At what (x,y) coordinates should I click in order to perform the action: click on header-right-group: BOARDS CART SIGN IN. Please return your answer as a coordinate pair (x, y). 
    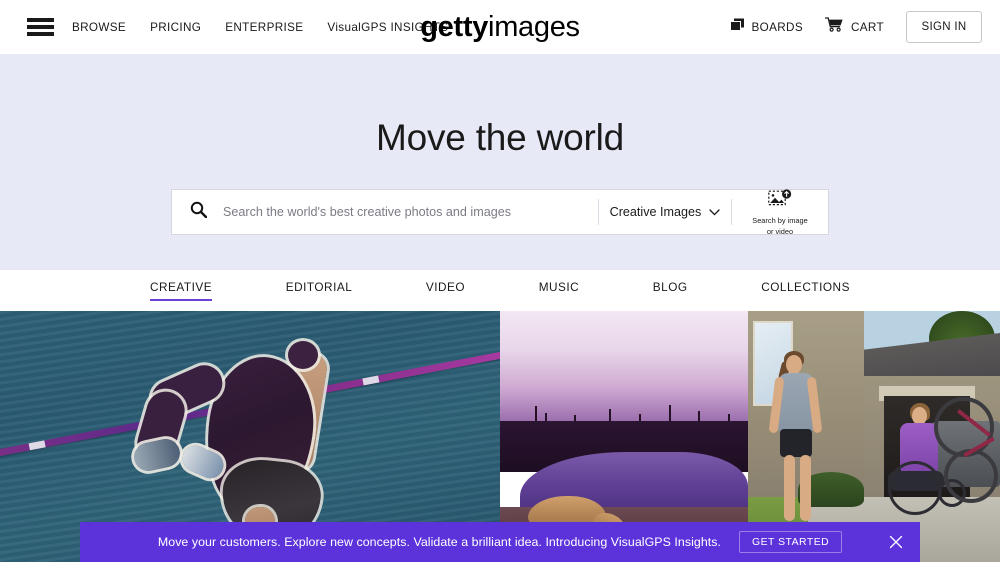
    Looking at the image, I should click on (855, 27).